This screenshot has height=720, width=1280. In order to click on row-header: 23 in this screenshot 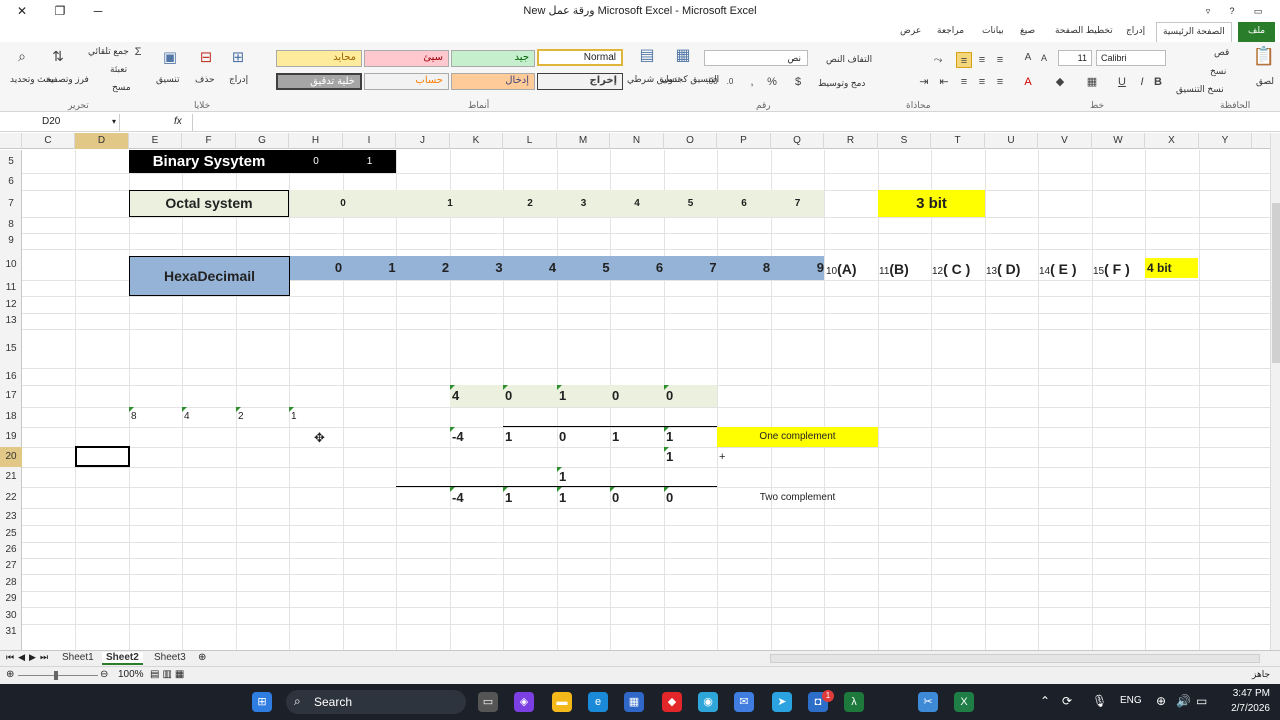, I will do `click(11, 516)`.